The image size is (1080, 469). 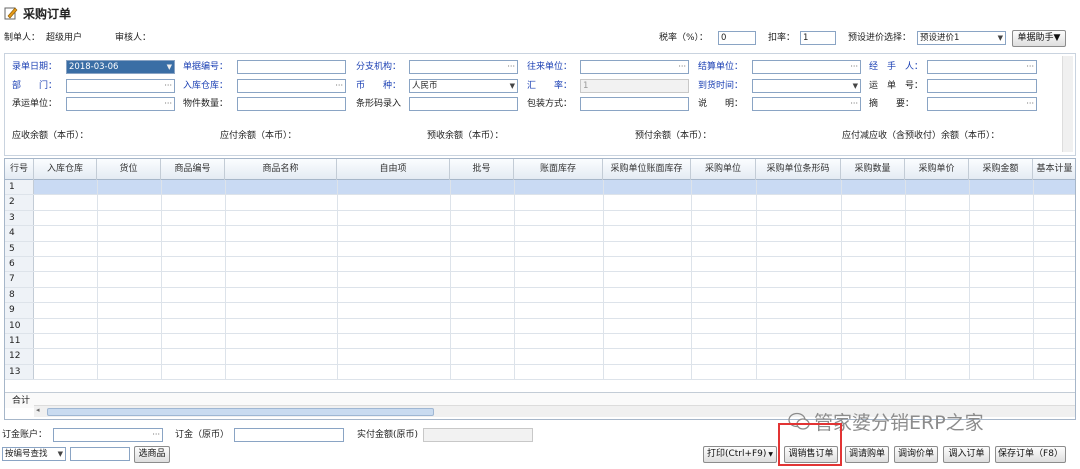 I want to click on table-row: 7, so click(x=540, y=280).